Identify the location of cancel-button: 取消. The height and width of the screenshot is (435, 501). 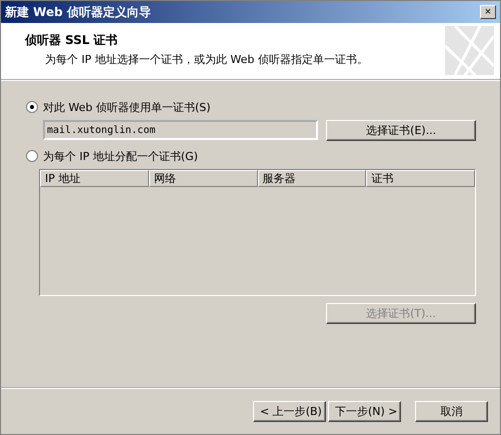
(451, 411).